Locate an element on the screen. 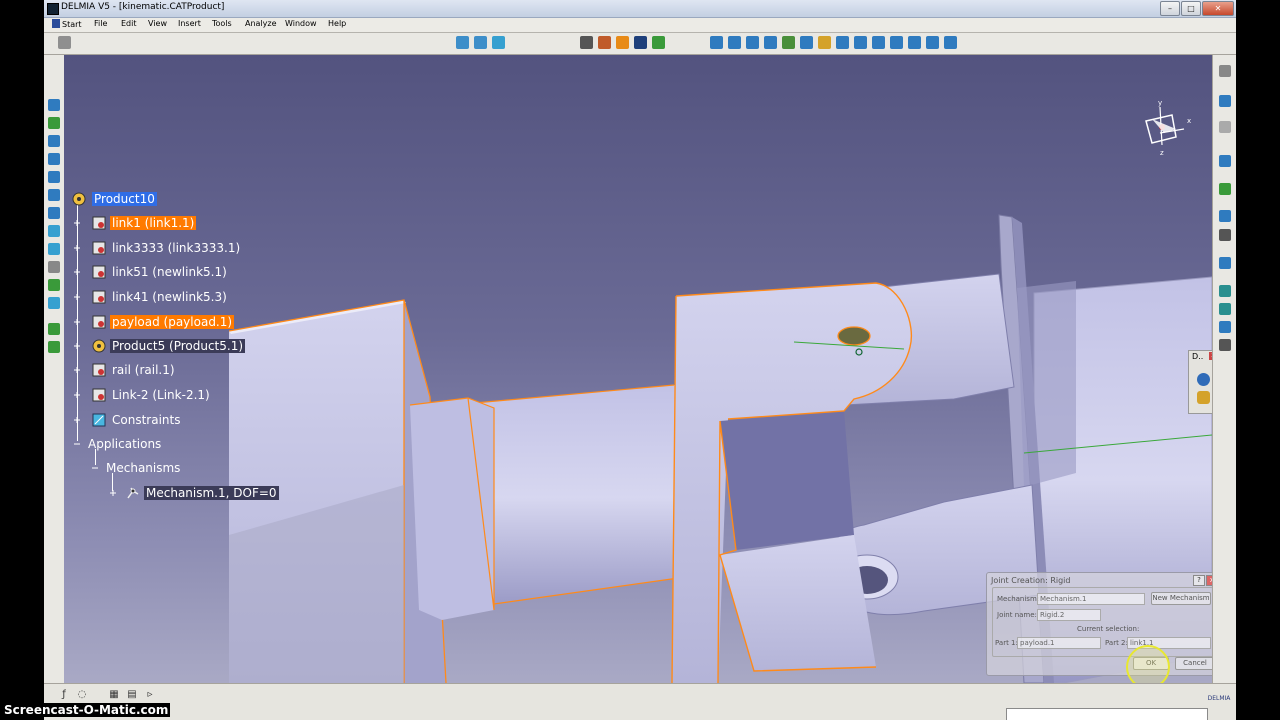 This screenshot has height=720, width=1280. tree-item-applications: Applications is located at coordinates (117, 444).